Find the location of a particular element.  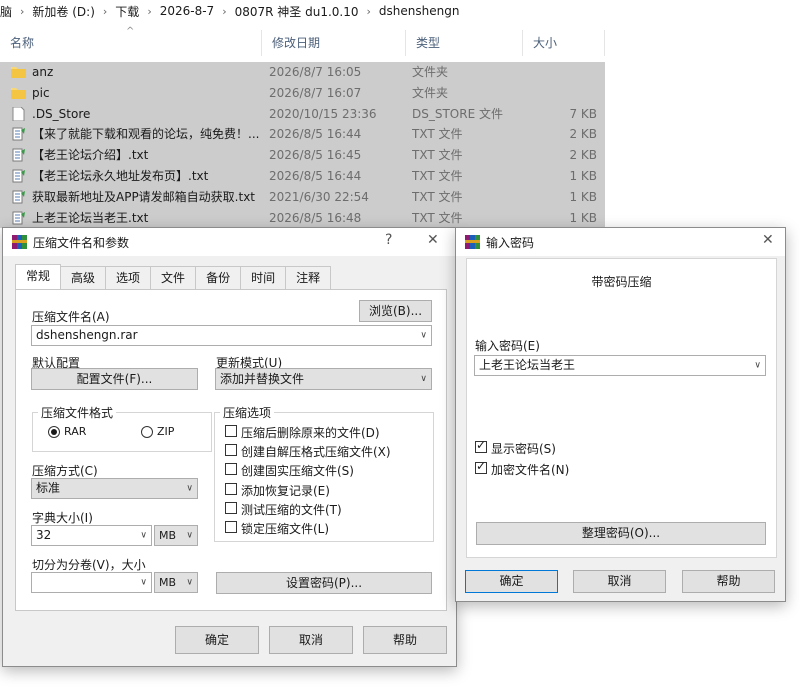

tab-files: 文件 is located at coordinates (173, 277).